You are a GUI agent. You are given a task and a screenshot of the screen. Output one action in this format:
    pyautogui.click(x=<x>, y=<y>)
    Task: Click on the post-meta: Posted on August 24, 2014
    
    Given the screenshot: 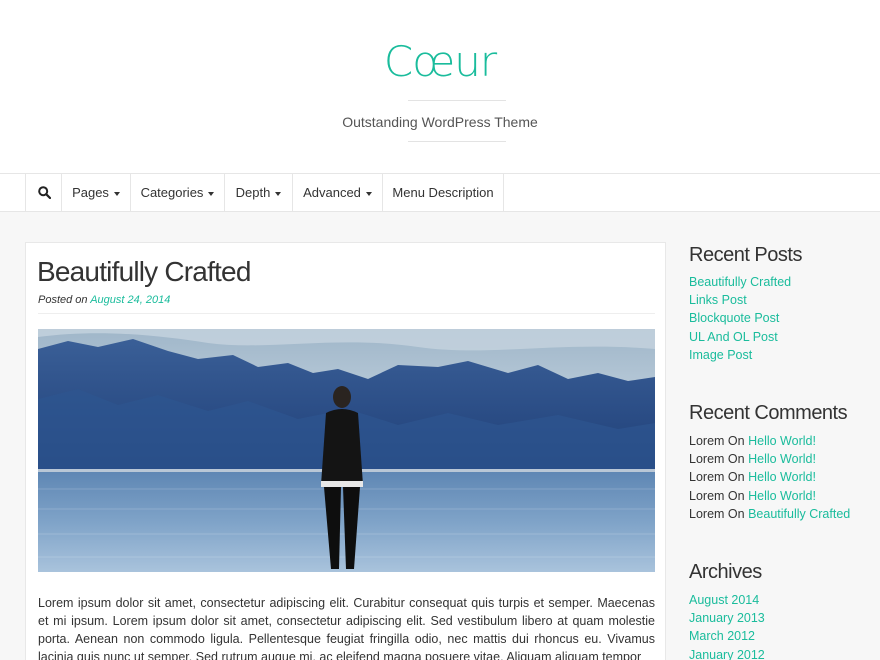 What is the action you would take?
    pyautogui.click(x=104, y=300)
    